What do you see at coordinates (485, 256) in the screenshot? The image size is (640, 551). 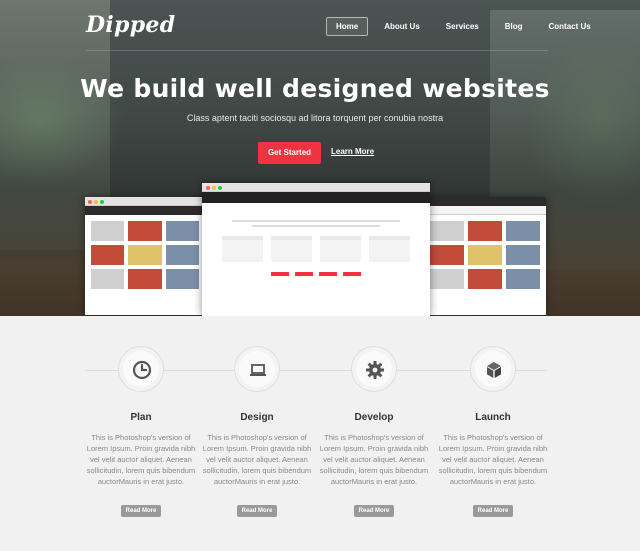 I see `preview-screenshot-right` at bounding box center [485, 256].